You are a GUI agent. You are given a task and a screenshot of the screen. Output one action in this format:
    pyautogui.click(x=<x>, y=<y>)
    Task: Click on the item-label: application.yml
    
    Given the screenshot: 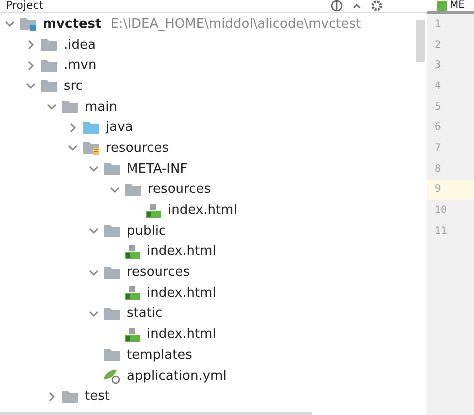 What is the action you would take?
    pyautogui.click(x=177, y=376)
    